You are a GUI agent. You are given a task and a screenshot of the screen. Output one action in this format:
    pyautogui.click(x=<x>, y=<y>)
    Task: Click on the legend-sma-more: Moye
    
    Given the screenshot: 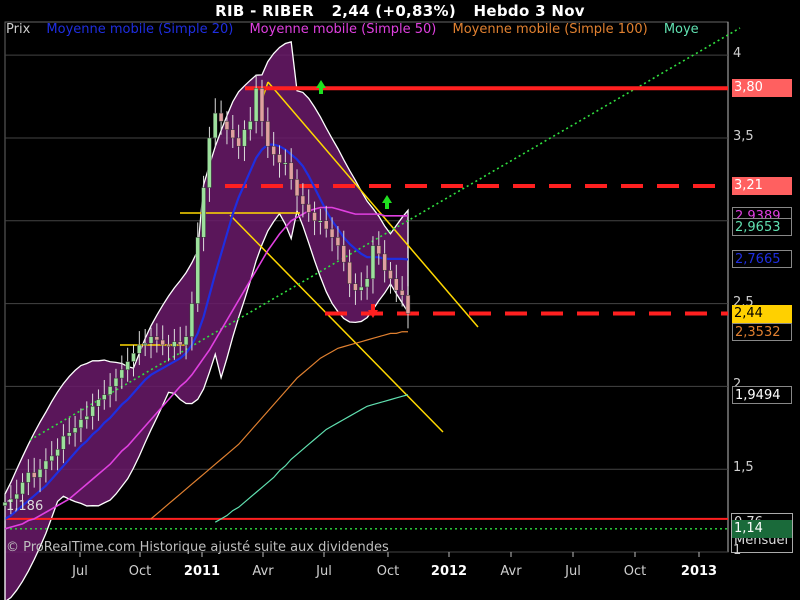 What is the action you would take?
    pyautogui.click(x=681, y=29)
    